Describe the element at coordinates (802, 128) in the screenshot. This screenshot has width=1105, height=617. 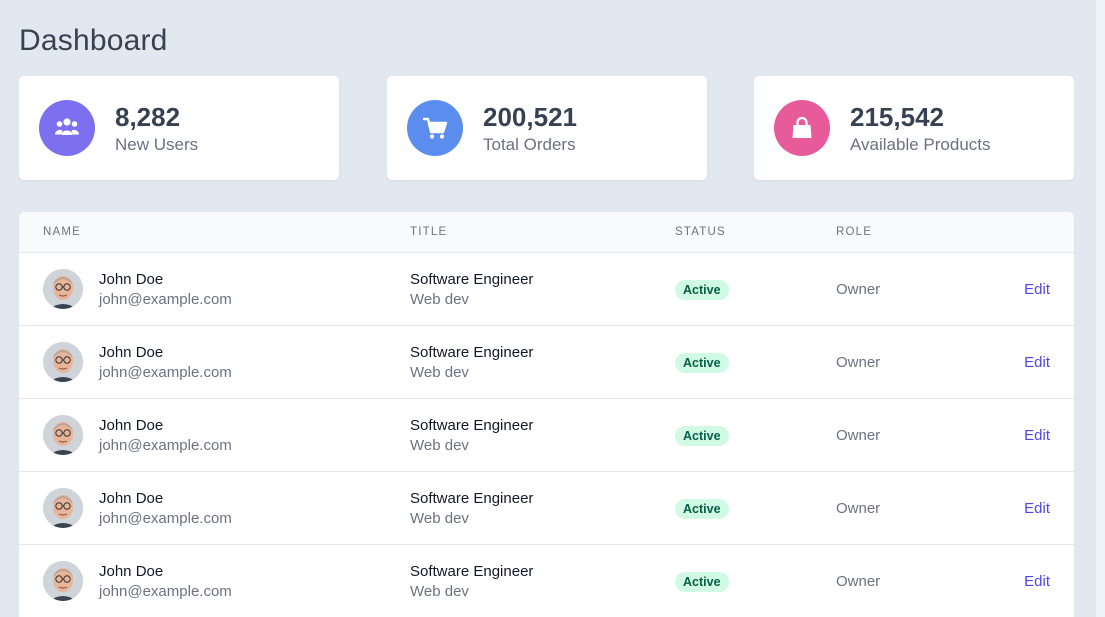
I see `shopping-bag-icon` at that location.